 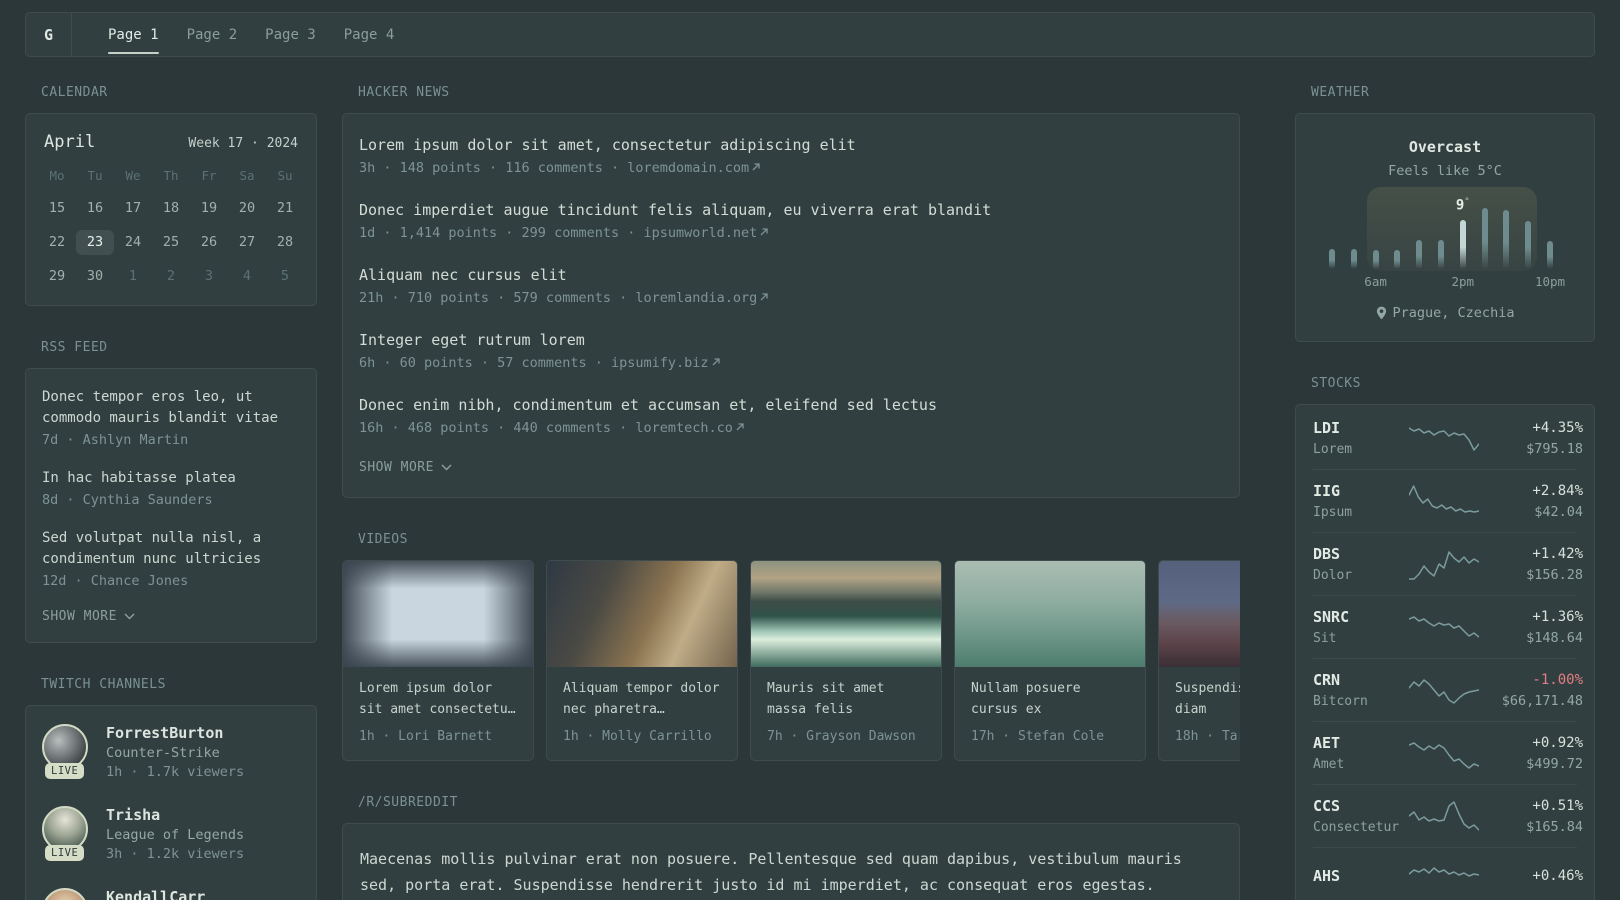 What do you see at coordinates (684, 428) in the screenshot?
I see `hackernews-item-domain-link: loremtech.co` at bounding box center [684, 428].